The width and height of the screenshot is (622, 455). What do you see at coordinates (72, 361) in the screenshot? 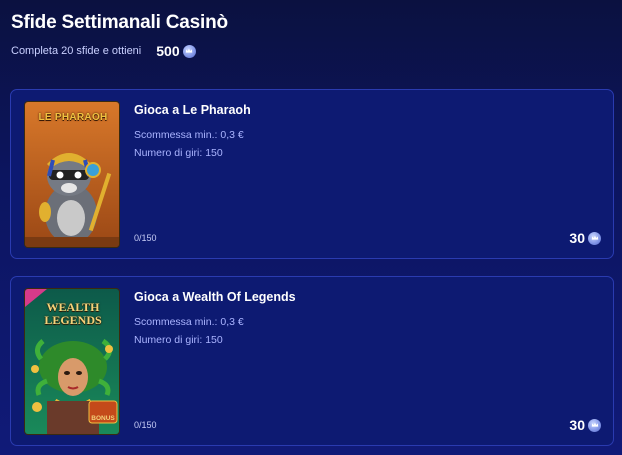
I see `game-thumbnail-wealth-of-legends: WEALTH LEGENDS BONUS` at bounding box center [72, 361].